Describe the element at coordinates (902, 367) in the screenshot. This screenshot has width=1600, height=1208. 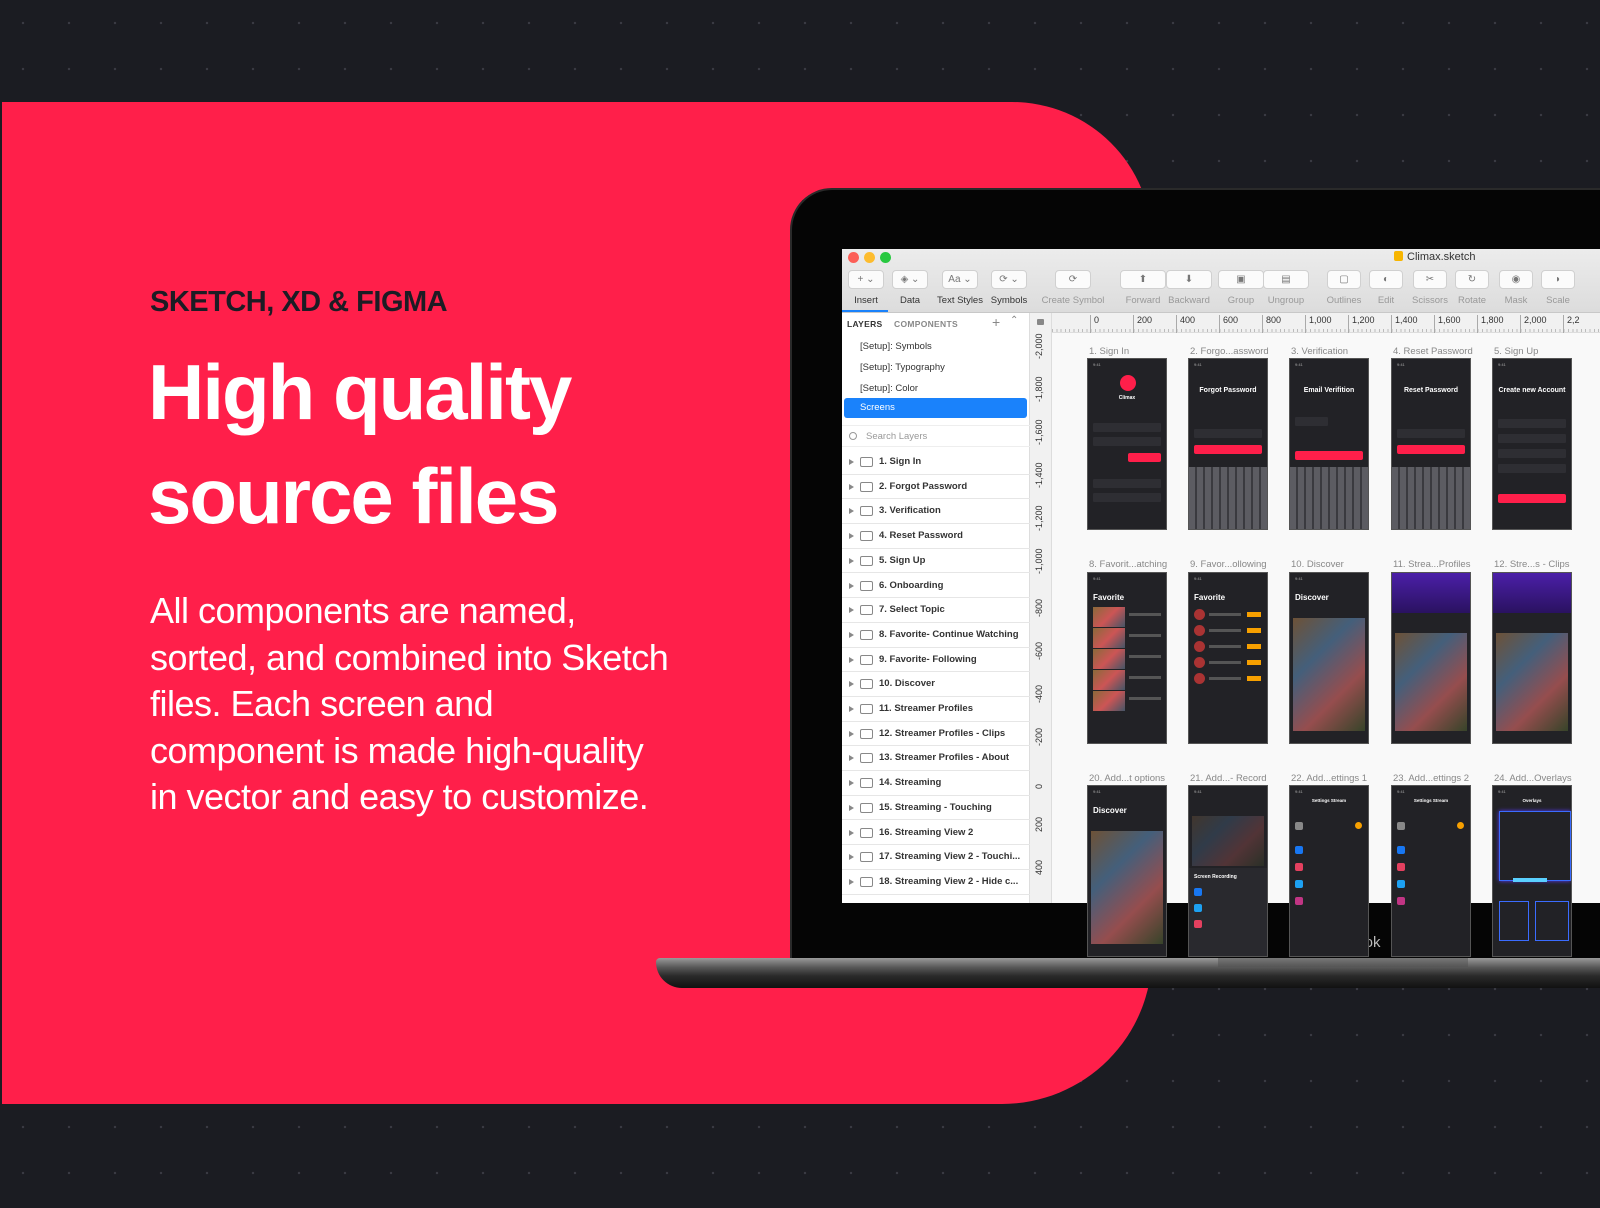
I see `page-item: [Setup]: Typography` at that location.